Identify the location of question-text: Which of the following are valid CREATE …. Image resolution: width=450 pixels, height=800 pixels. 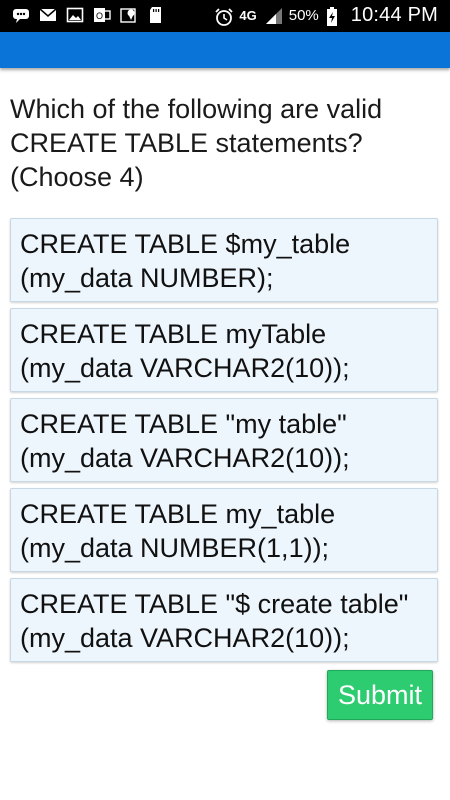
(196, 143).